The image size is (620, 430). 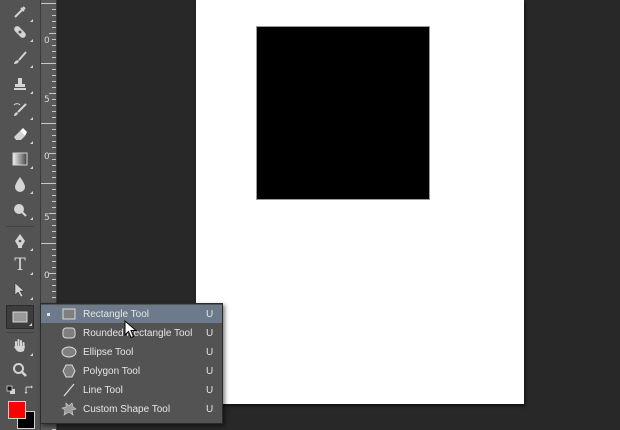 I want to click on rectangle-shape-icon, so click(x=20, y=317).